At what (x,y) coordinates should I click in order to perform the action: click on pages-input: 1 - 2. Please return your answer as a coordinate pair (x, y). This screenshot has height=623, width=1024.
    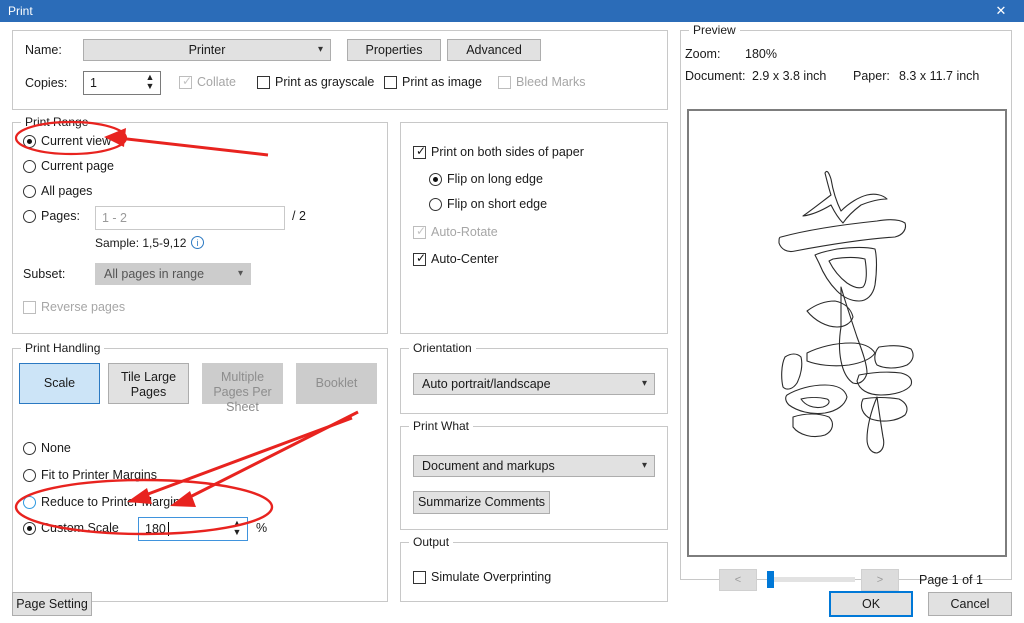
    Looking at the image, I should click on (190, 218).